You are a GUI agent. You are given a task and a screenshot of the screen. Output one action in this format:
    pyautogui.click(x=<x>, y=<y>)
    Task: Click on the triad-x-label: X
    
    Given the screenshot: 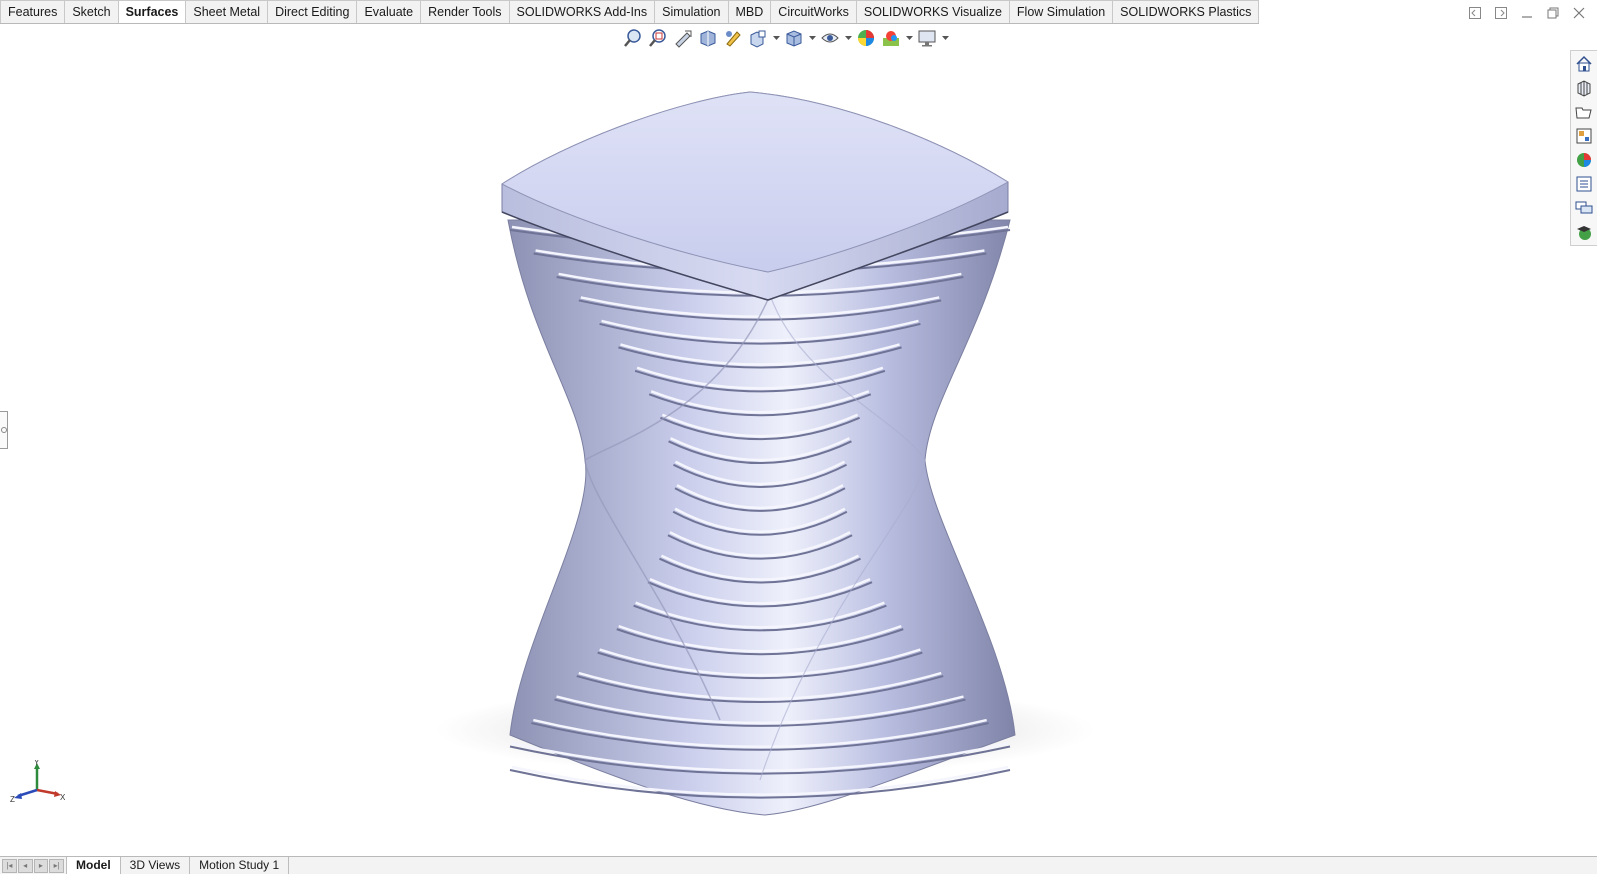 What is the action you would take?
    pyautogui.click(x=63, y=797)
    